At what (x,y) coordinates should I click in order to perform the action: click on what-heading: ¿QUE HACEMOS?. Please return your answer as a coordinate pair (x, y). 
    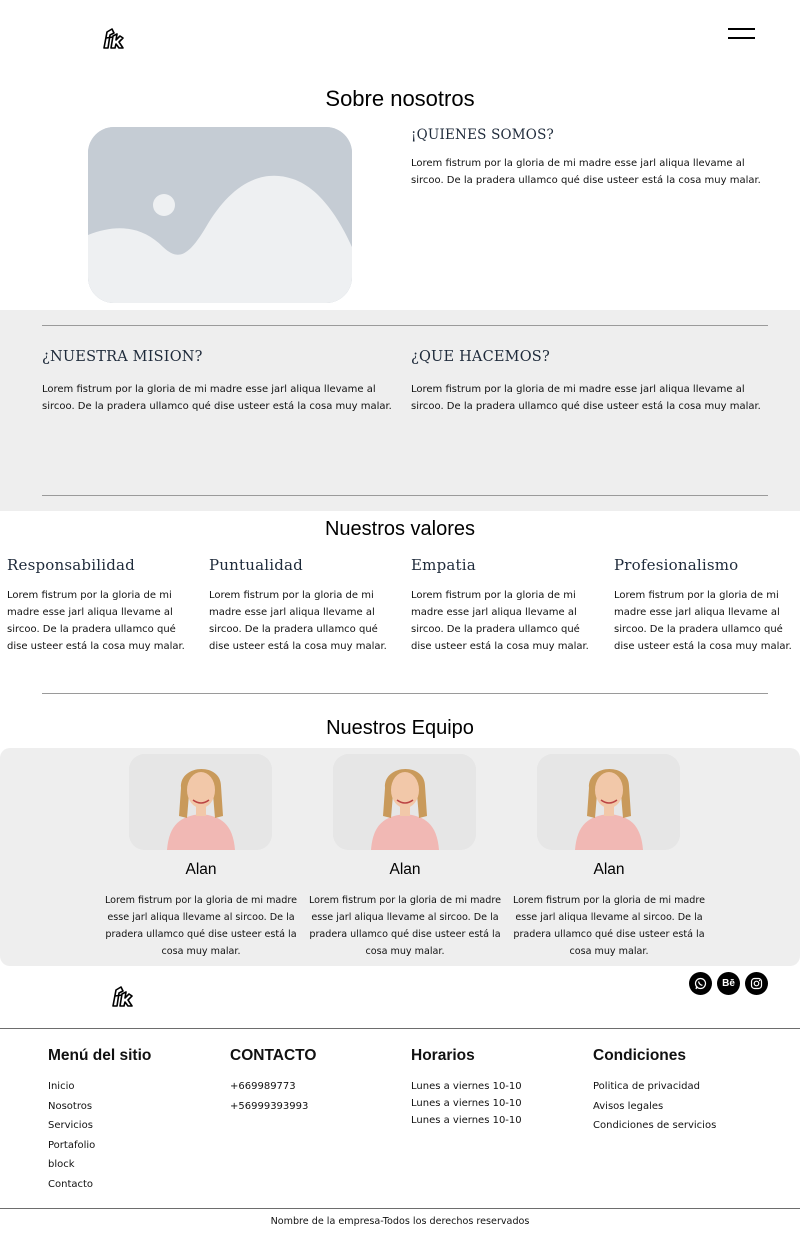
    Looking at the image, I should click on (480, 357).